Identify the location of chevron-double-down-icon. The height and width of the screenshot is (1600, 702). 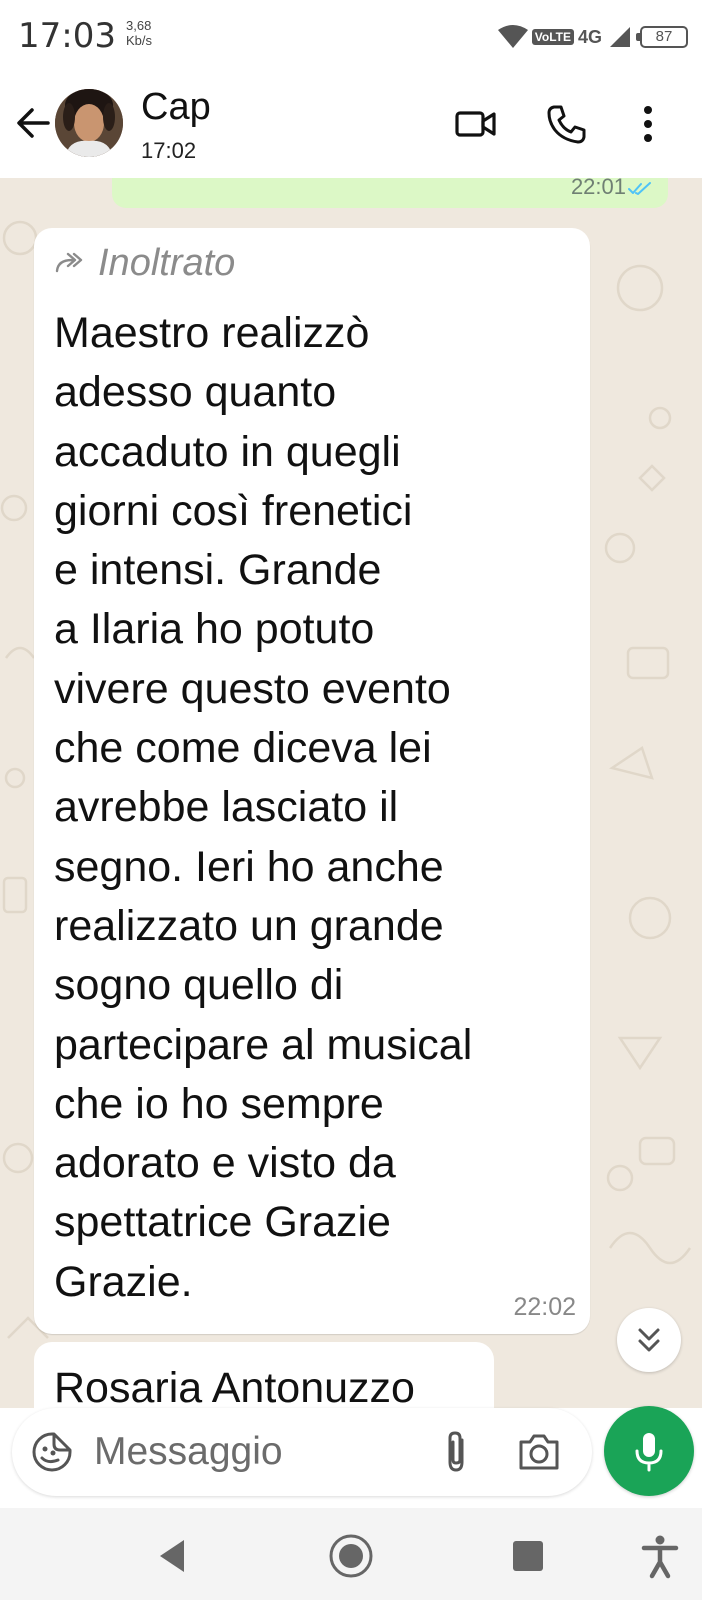
(649, 1340).